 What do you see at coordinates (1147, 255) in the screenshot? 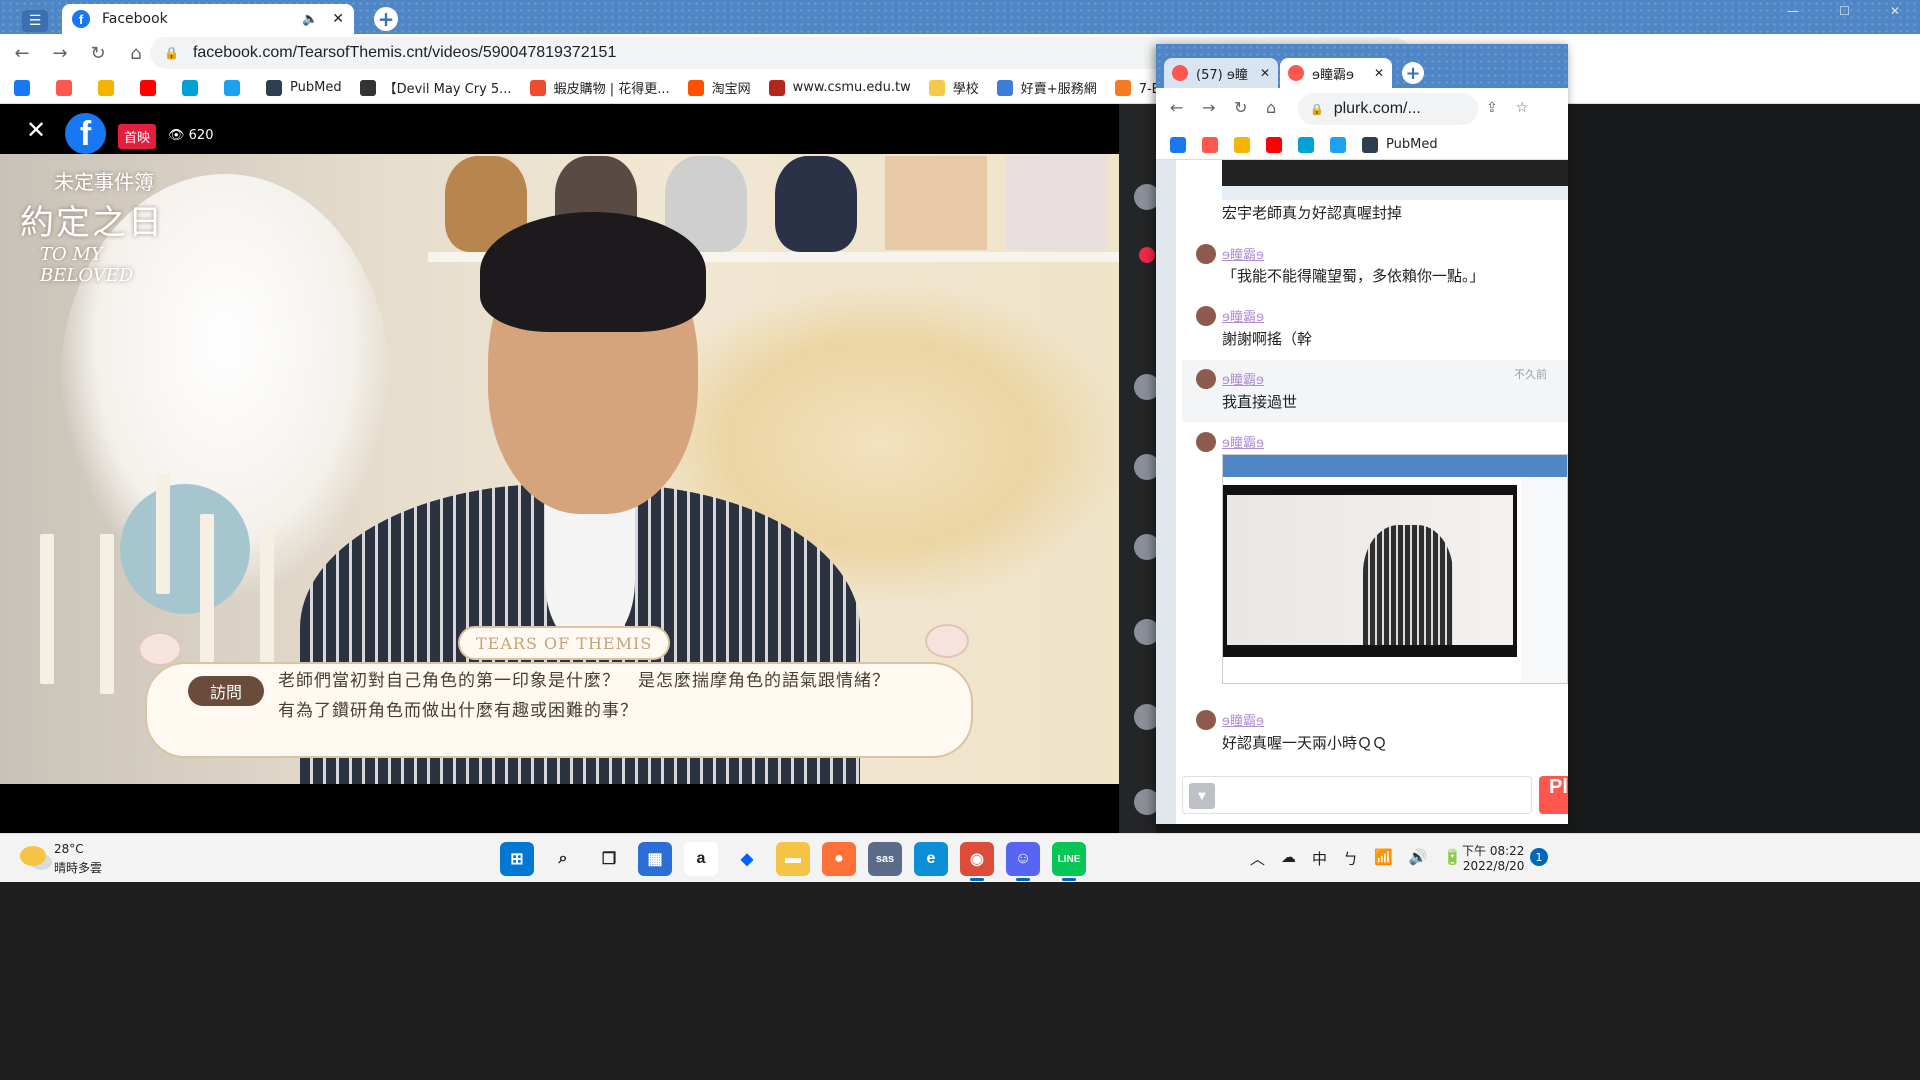
I see `heart-reaction-icon` at bounding box center [1147, 255].